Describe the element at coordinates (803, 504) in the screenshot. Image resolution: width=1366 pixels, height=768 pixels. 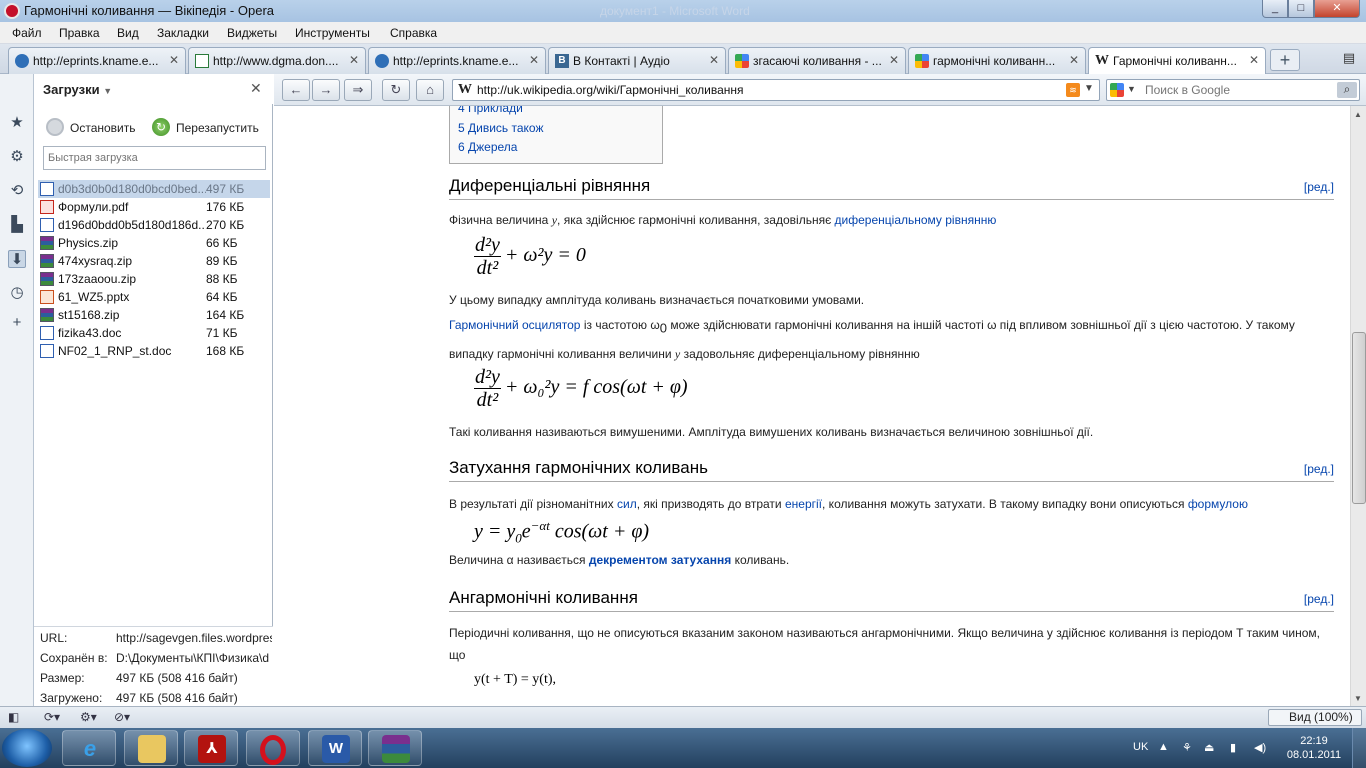
I see `link-energy: енергії` at that location.